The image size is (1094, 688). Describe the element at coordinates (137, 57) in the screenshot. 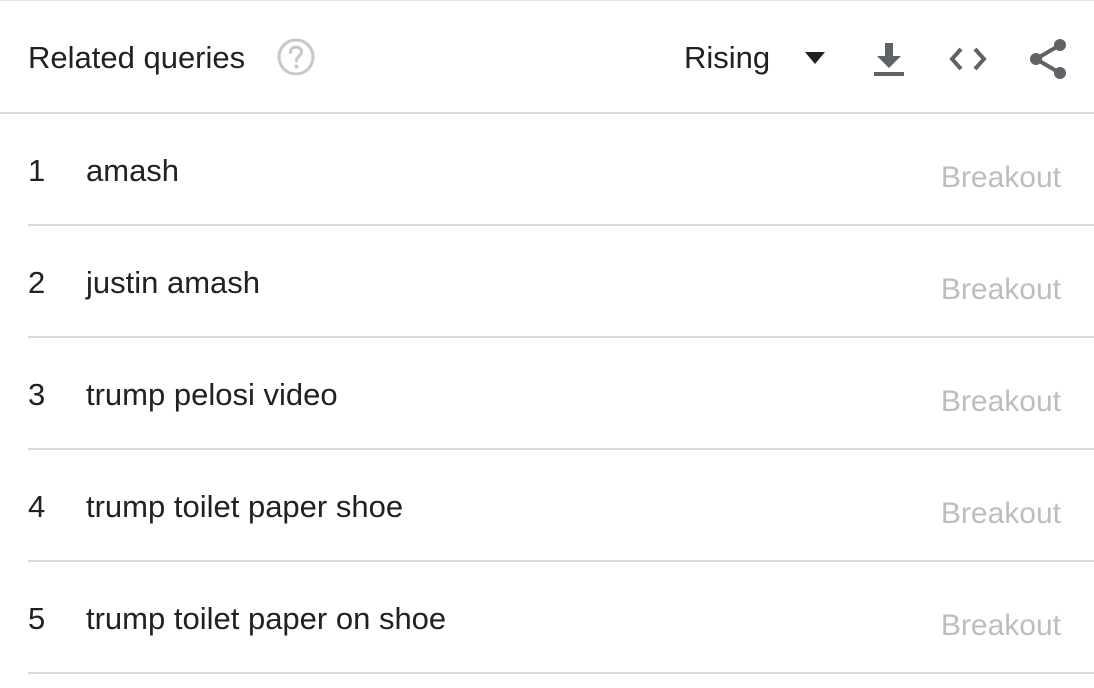

I see `card-title: Related queries` at that location.